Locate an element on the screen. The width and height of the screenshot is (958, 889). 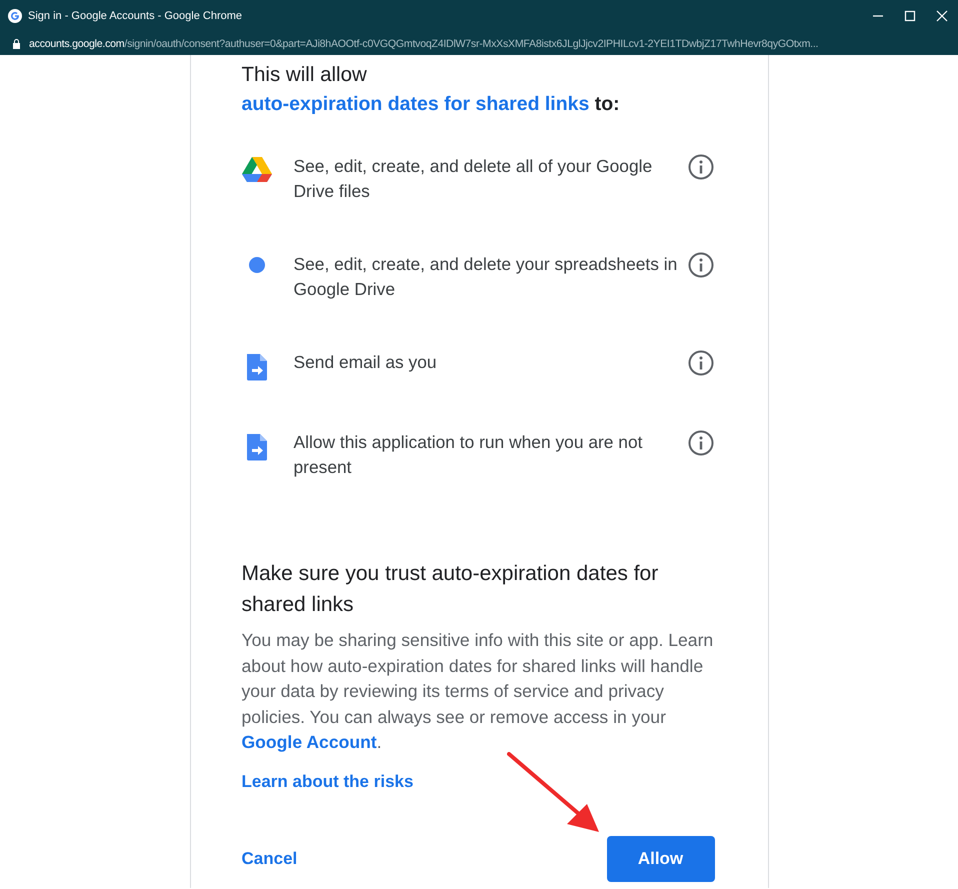
google-icon is located at coordinates (15, 16).